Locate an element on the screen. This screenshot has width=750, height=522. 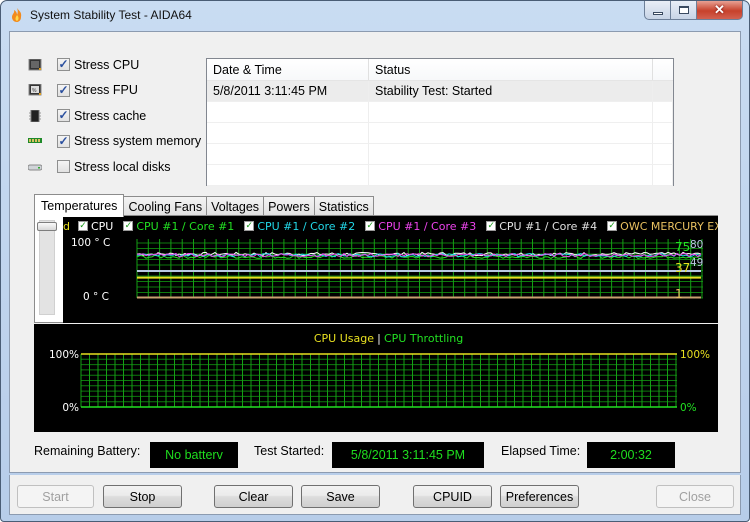
log-header: Date & Time Status is located at coordinates (440, 70).